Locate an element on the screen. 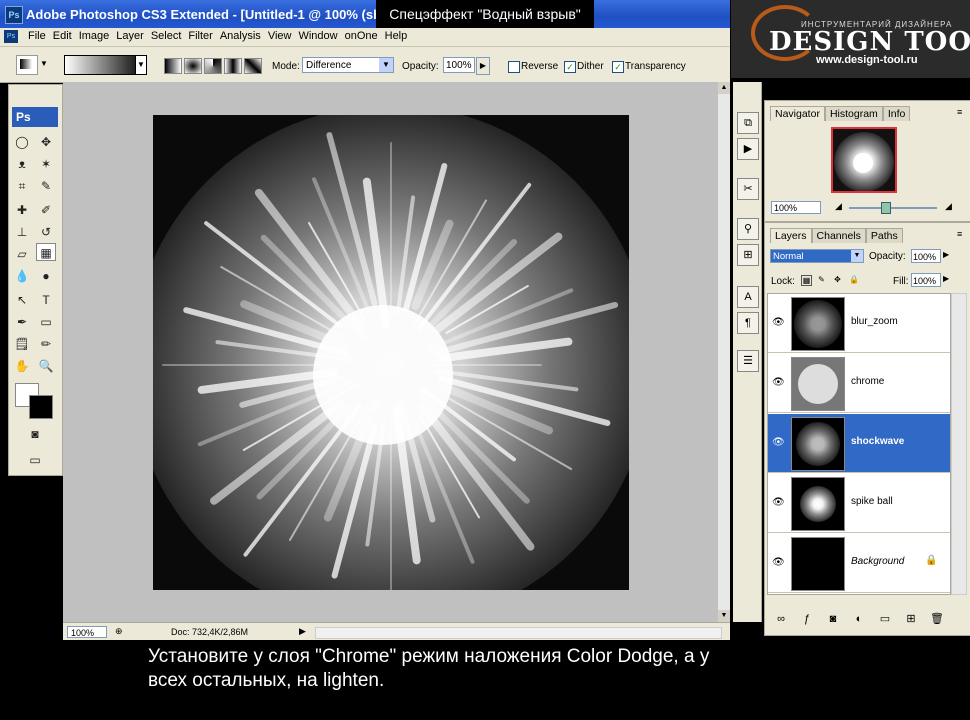 The height and width of the screenshot is (720, 970). menu-image: Image is located at coordinates (98, 36).